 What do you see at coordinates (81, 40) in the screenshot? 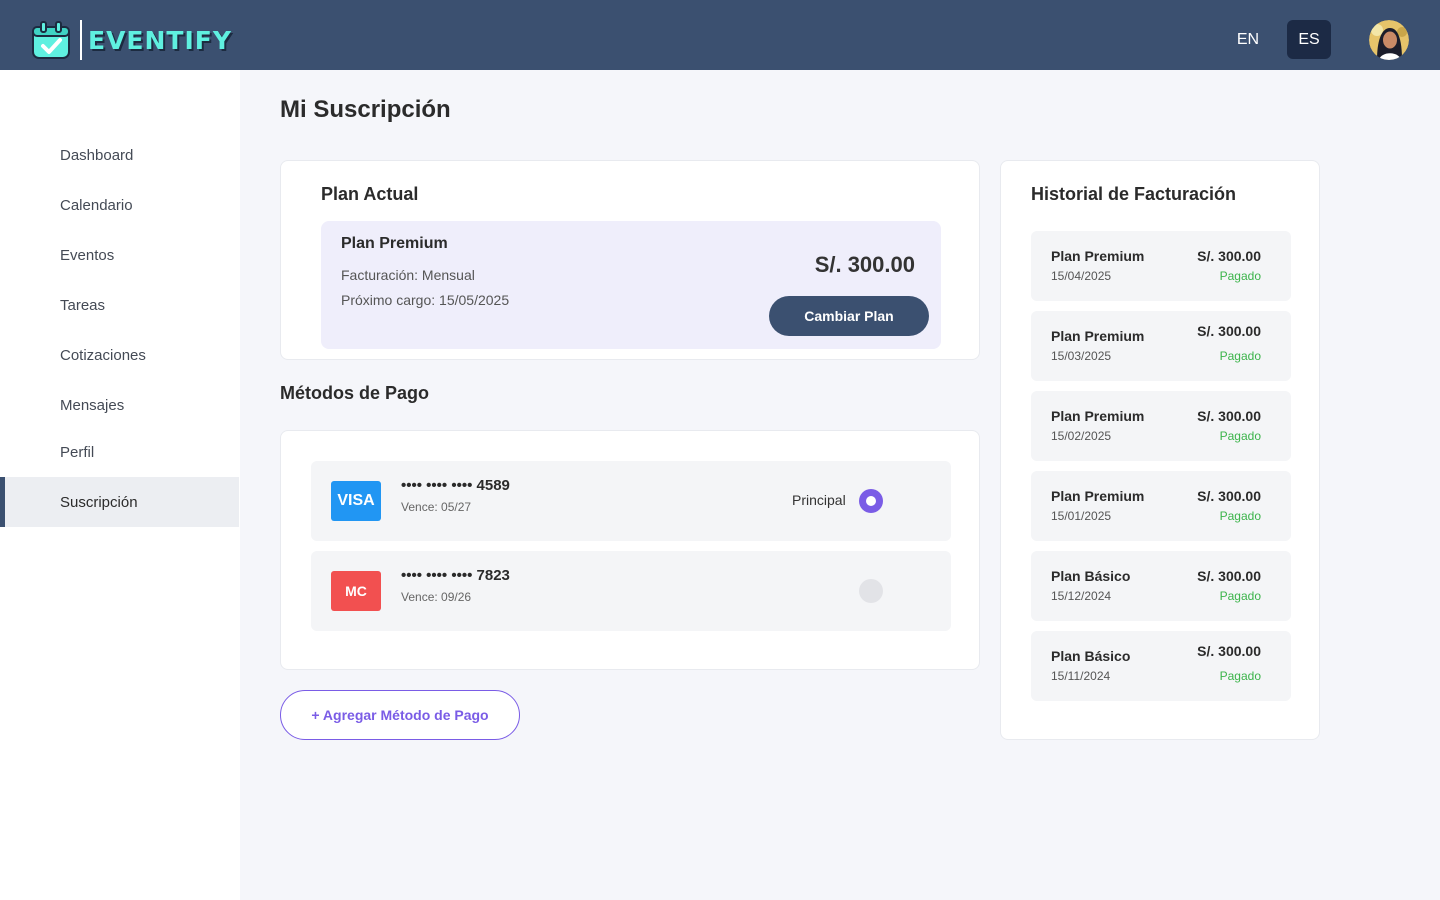
I see `logo-divider` at bounding box center [81, 40].